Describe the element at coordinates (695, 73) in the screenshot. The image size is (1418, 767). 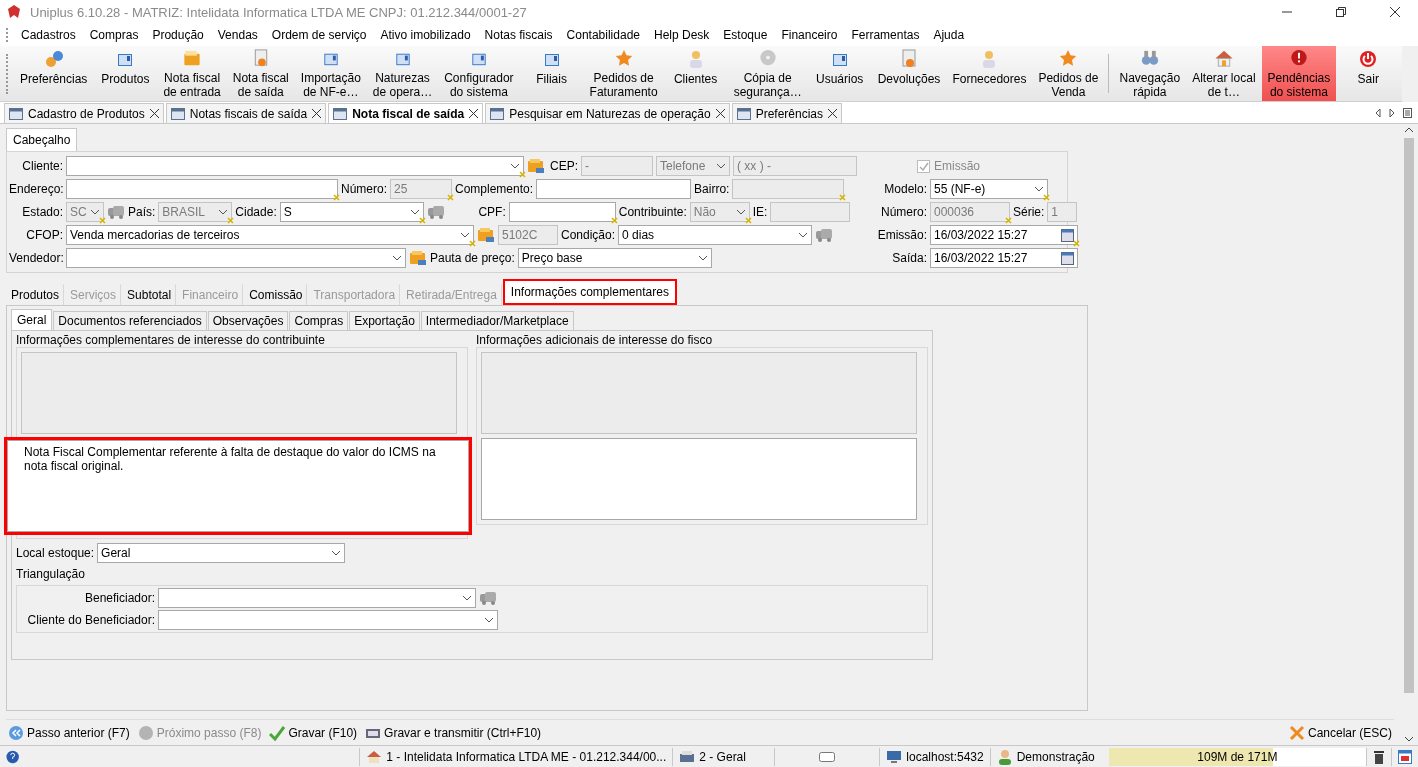
I see `toolbar-button: Clientes` at that location.